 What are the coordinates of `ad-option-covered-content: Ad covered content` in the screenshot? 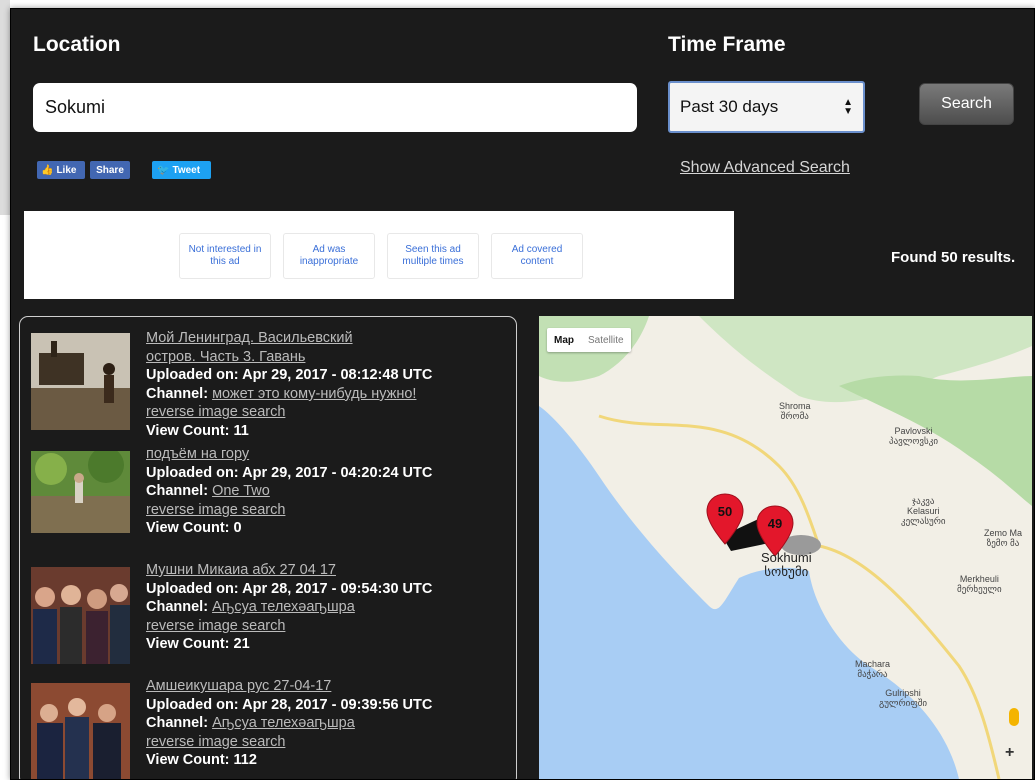 It's located at (537, 256).